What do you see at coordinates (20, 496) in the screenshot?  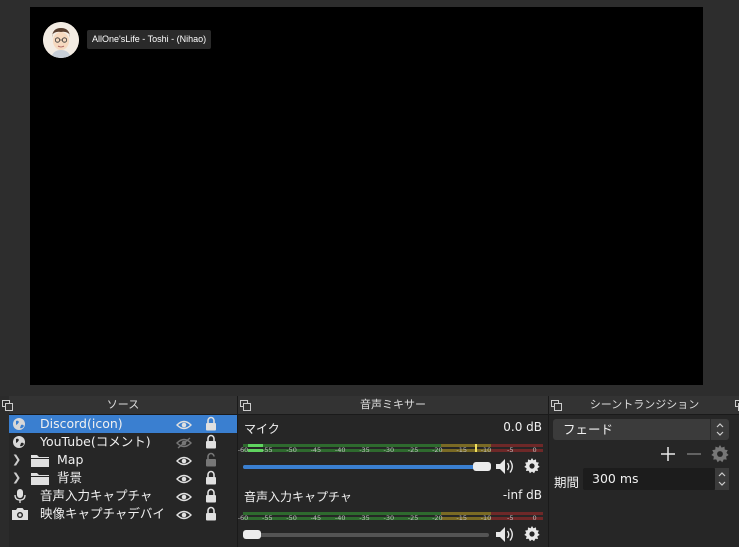 I see `microphone-icon` at bounding box center [20, 496].